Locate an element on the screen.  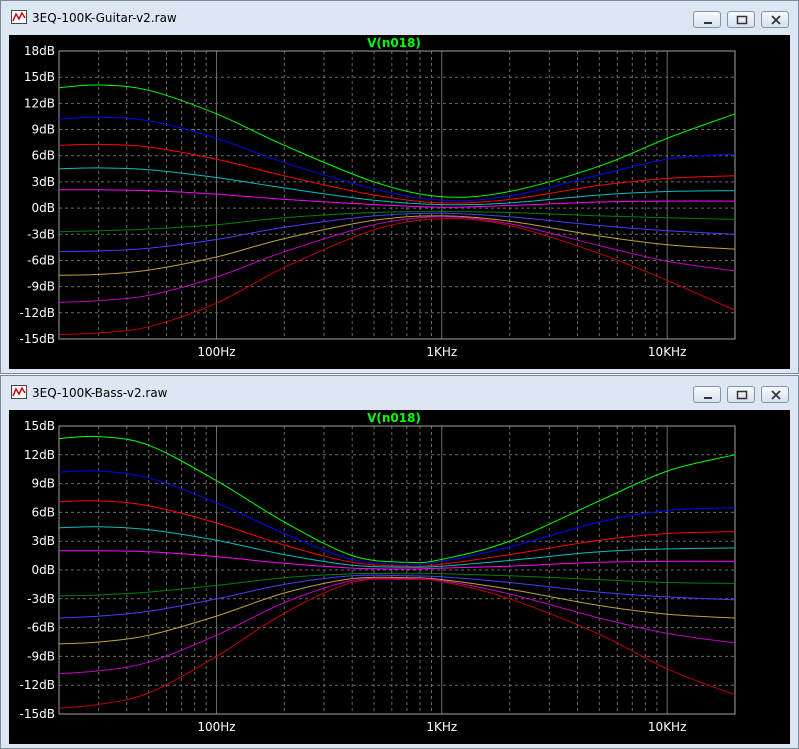
title-bar: 3EQ-100K-Guitar-v2.raw is located at coordinates (399, 18).